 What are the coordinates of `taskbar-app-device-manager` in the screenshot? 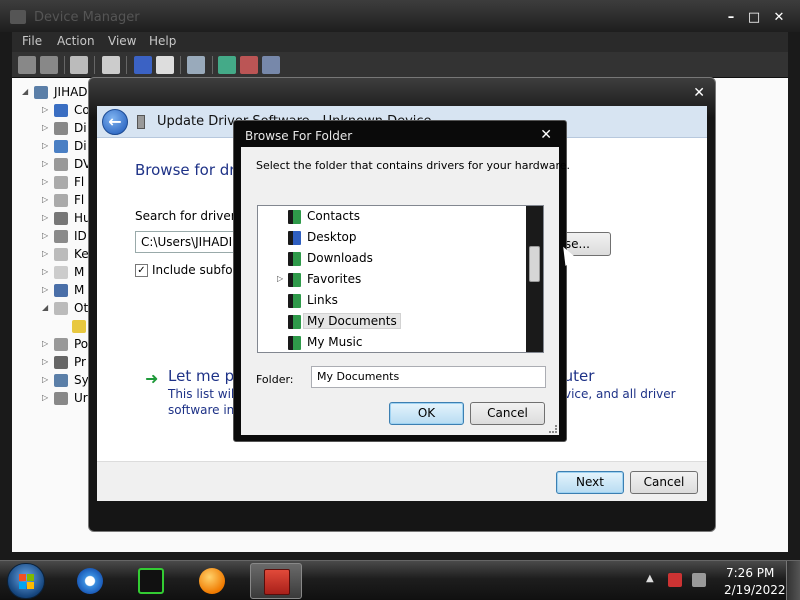 It's located at (151, 581).